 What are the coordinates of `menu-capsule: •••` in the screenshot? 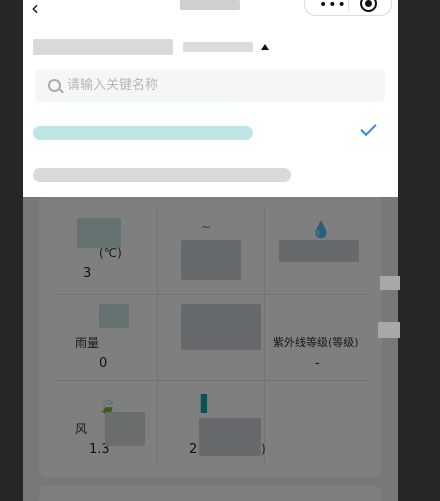 It's located at (348, 8).